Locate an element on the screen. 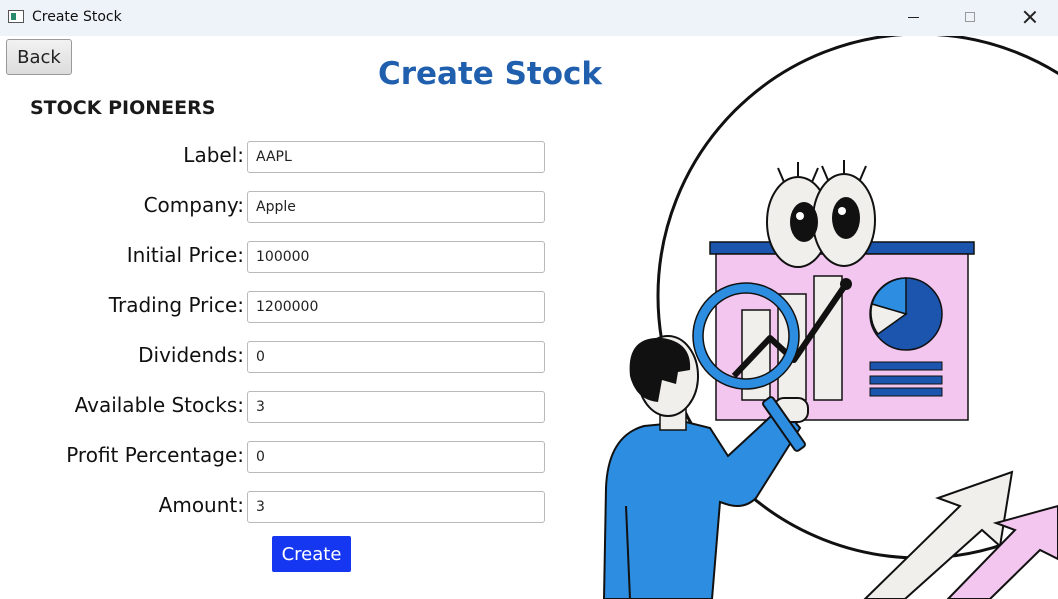 This screenshot has width=1058, height=599. form-row-initial-price: Initial Price: is located at coordinates (280, 257).